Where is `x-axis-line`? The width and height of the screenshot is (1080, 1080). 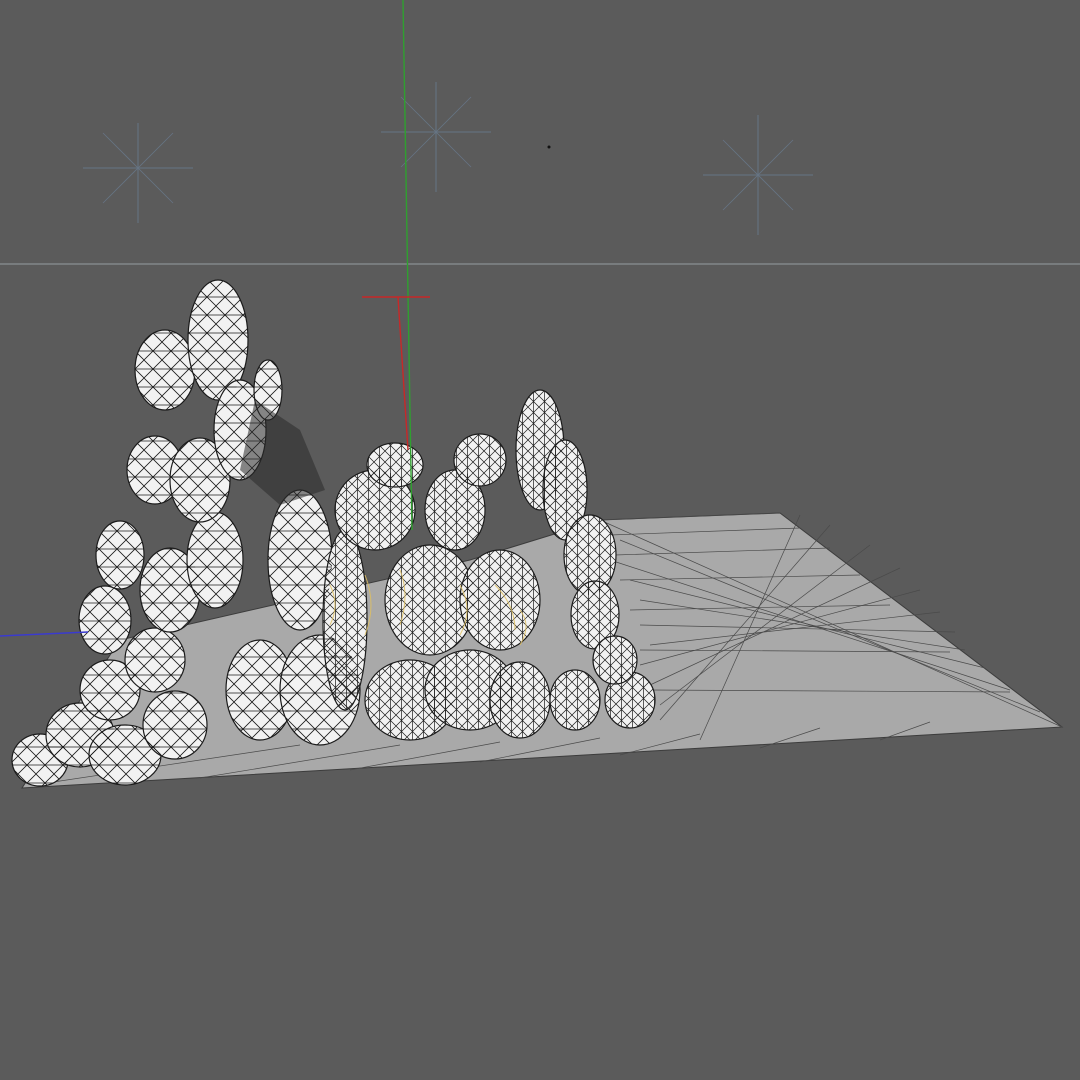
x-axis-line is located at coordinates (403, 373).